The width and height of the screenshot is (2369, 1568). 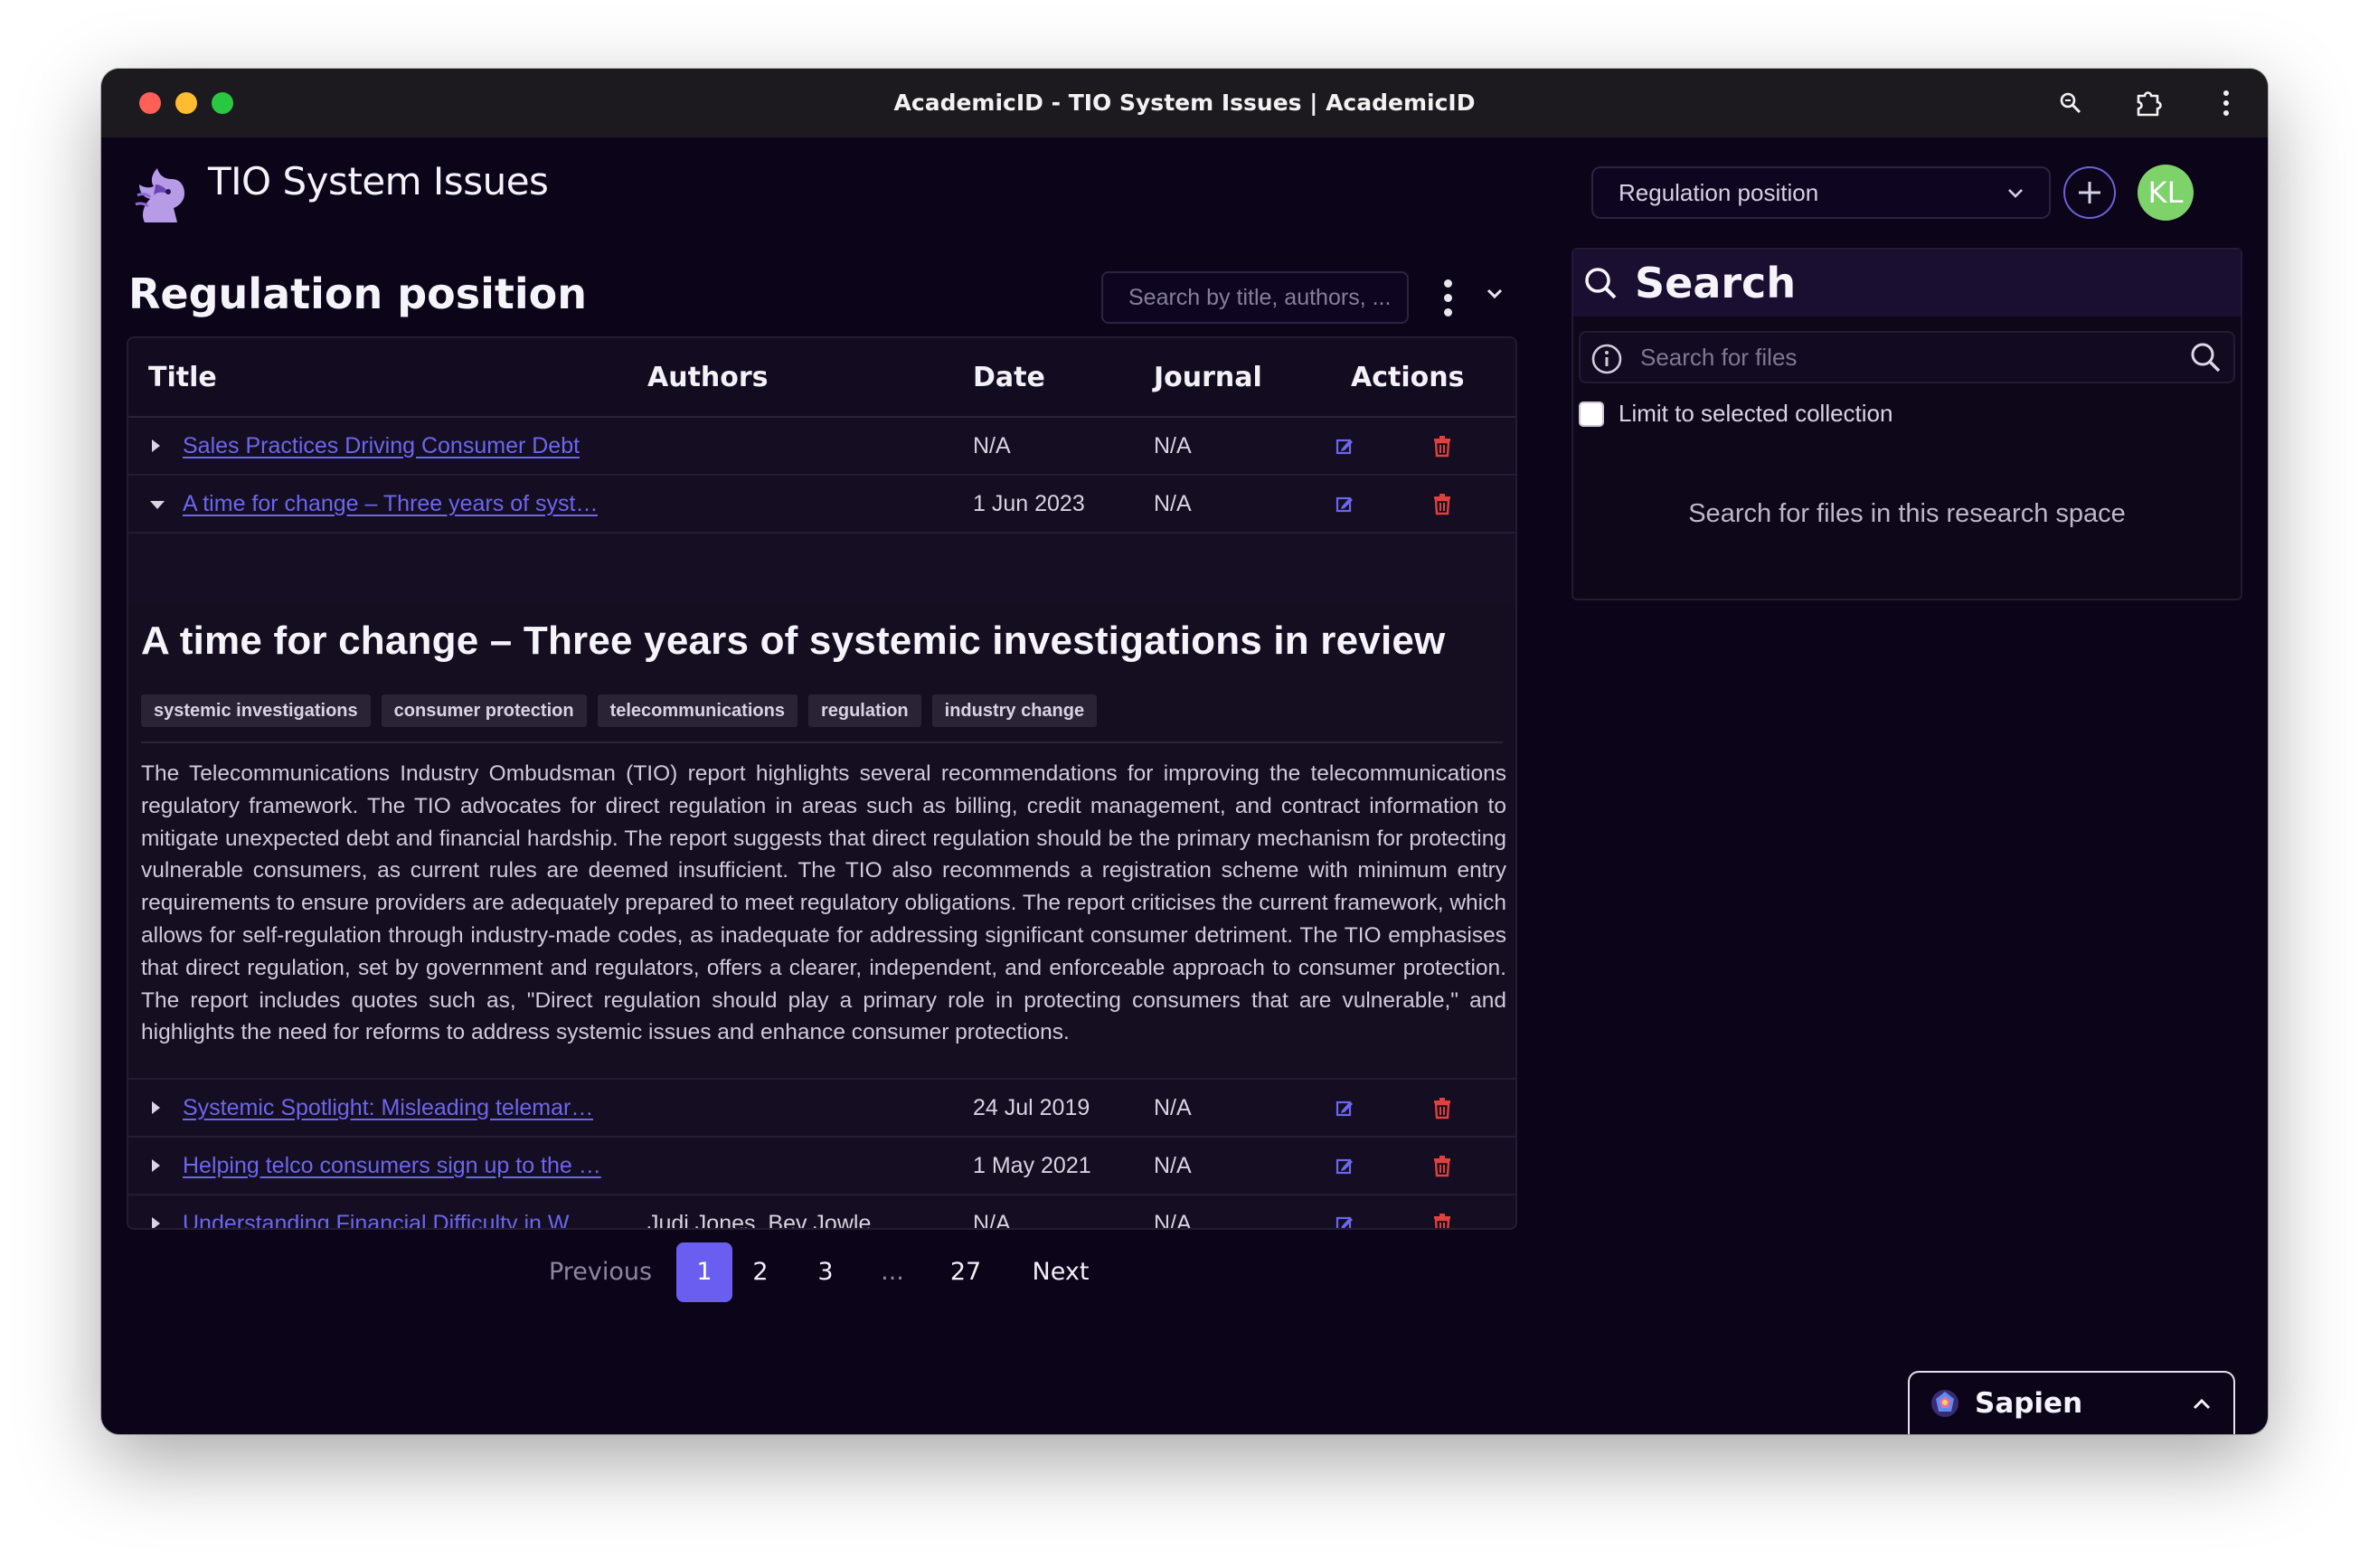 I want to click on limit-to-collection-label: Limit to selected collection, so click(x=1756, y=413).